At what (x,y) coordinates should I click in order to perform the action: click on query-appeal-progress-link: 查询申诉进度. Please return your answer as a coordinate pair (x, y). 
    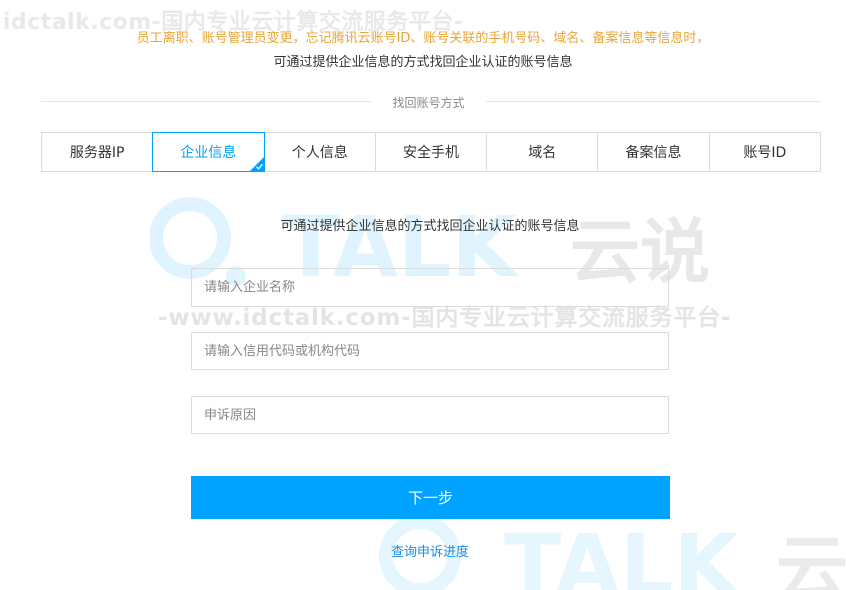
    Looking at the image, I should click on (423, 550).